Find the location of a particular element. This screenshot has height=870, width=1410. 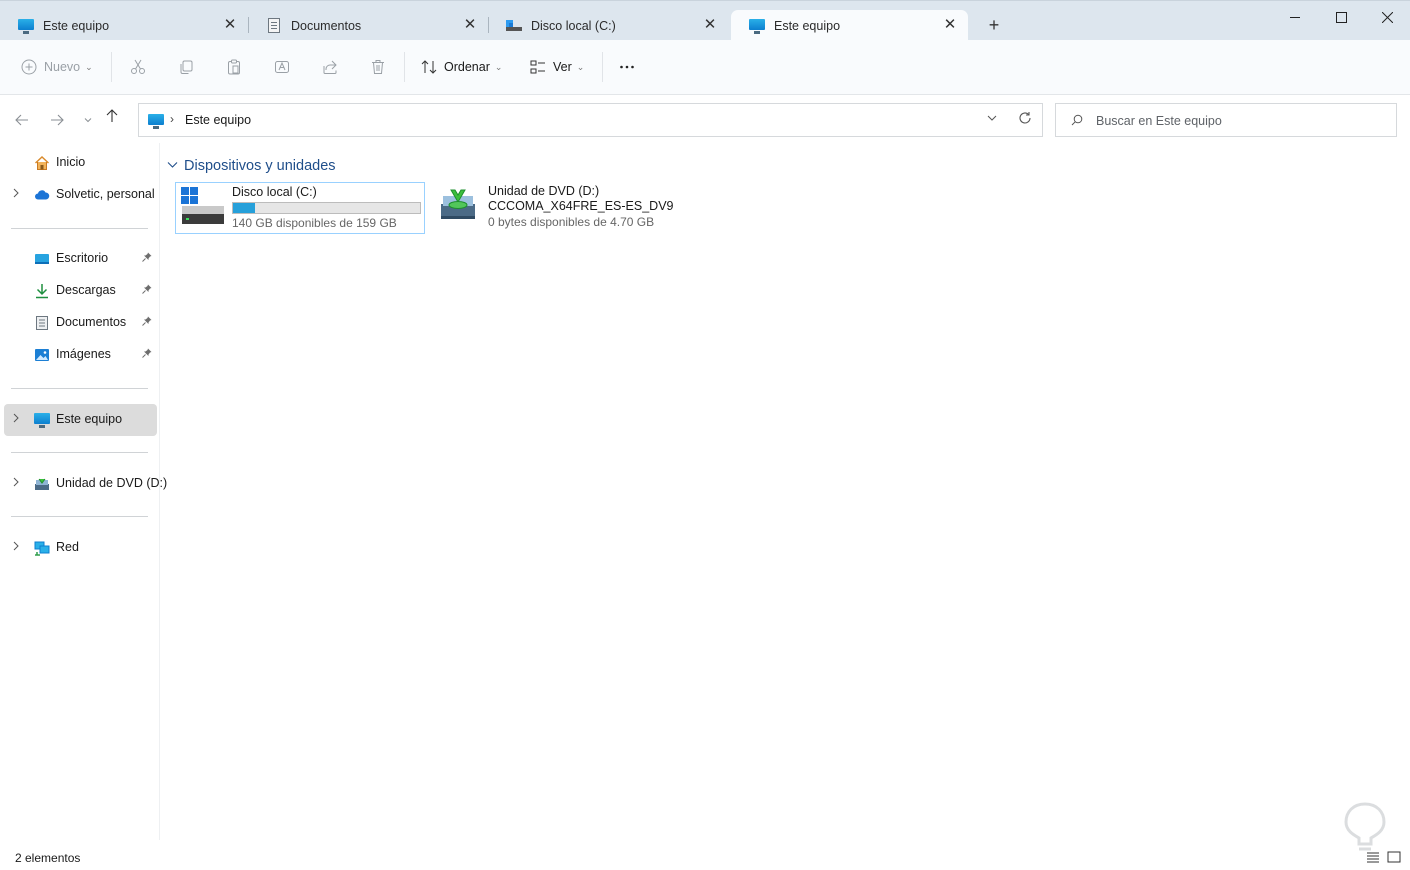

tab-documentos: Documentos ✕ is located at coordinates (368, 25).